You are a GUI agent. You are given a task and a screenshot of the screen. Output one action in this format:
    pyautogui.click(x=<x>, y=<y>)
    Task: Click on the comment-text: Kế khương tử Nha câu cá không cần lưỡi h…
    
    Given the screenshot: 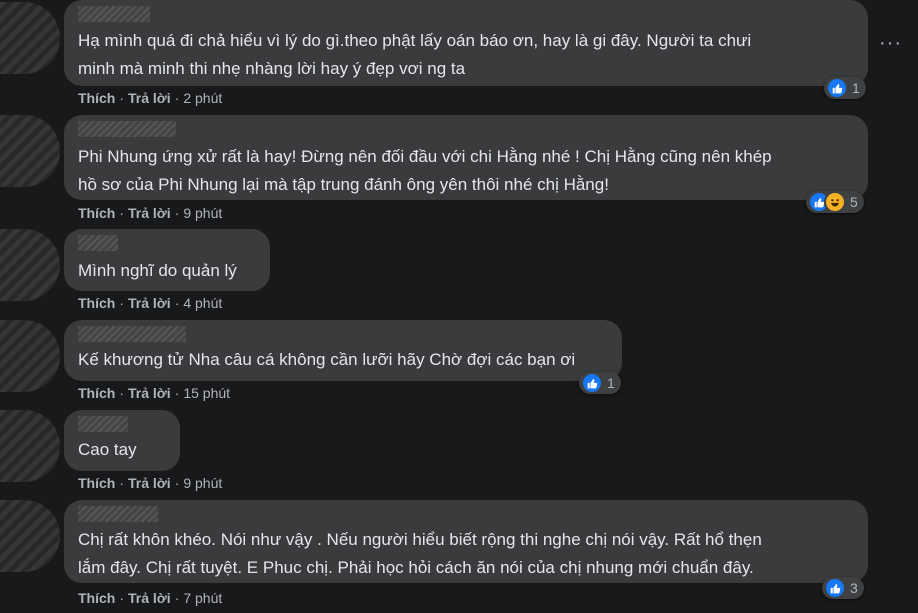 What is the action you would take?
    pyautogui.click(x=343, y=360)
    